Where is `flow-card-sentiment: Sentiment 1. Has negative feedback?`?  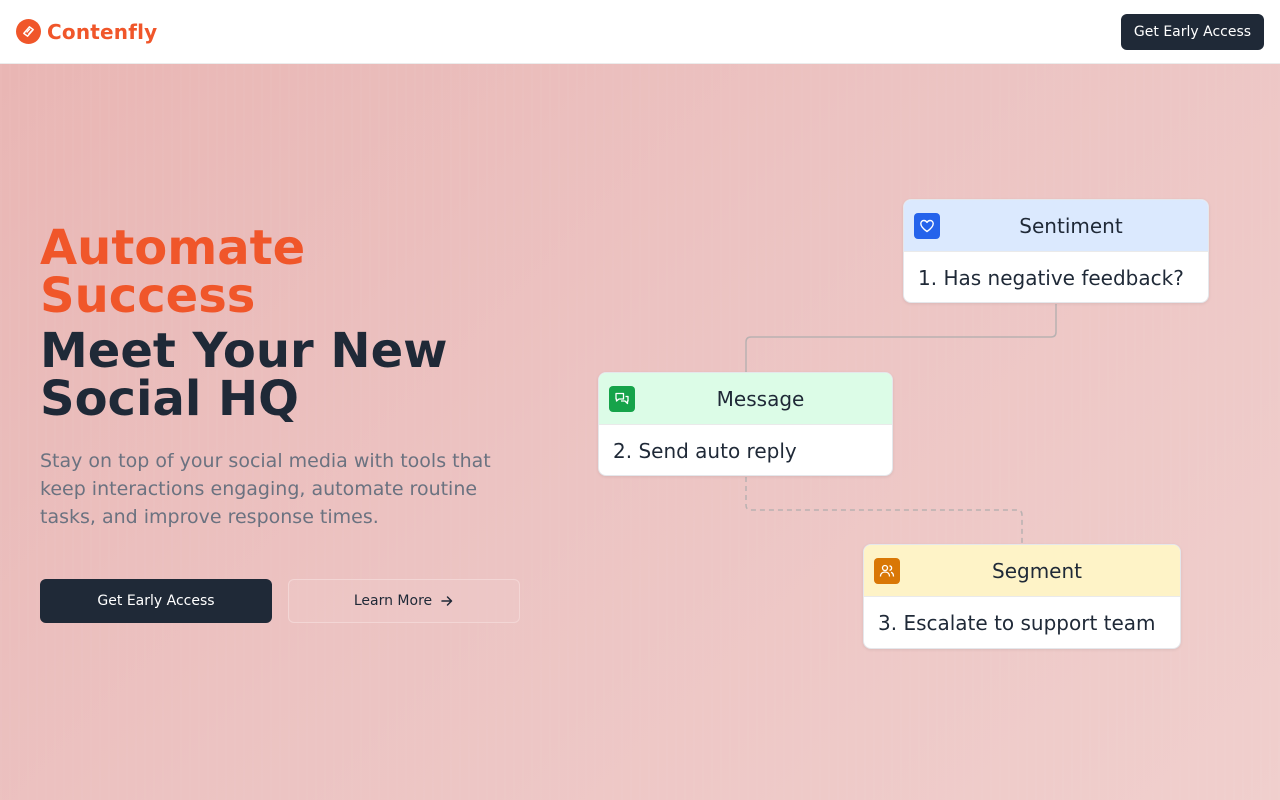
flow-card-sentiment: Sentiment 1. Has negative feedback? is located at coordinates (1056, 251).